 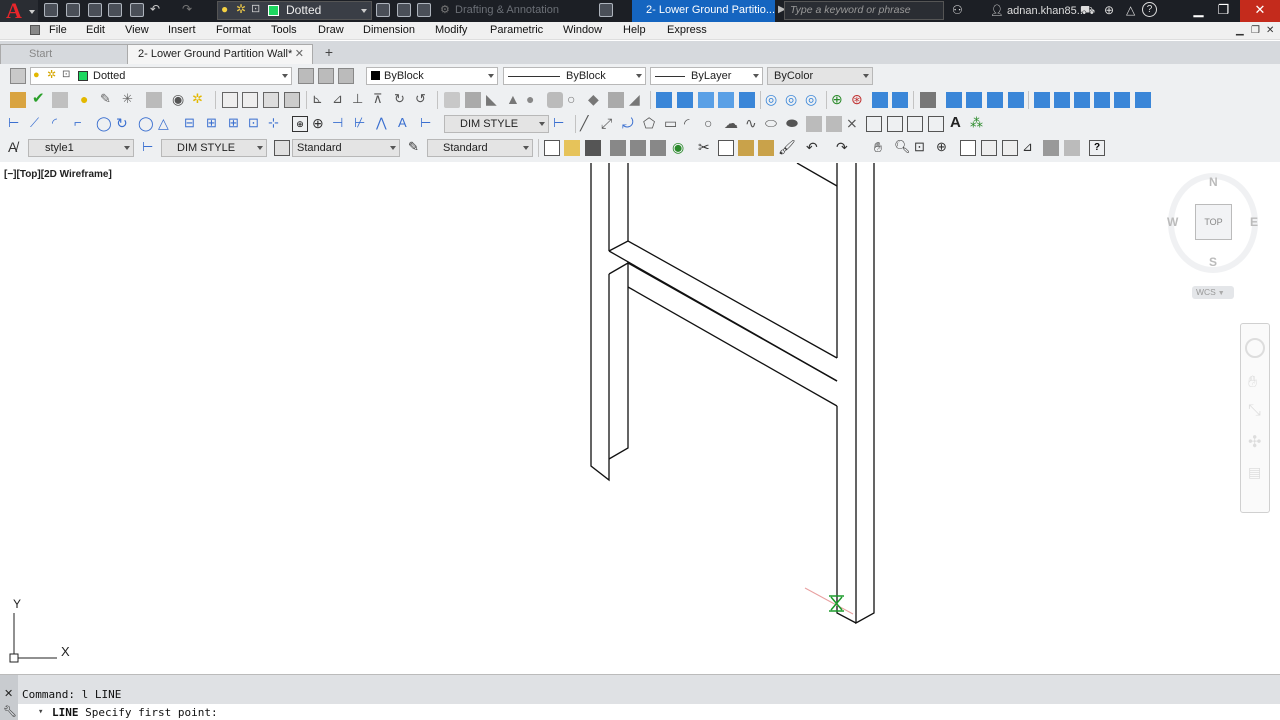 I want to click on zoom-extents-icon: ⤡, so click(x=1254, y=411).